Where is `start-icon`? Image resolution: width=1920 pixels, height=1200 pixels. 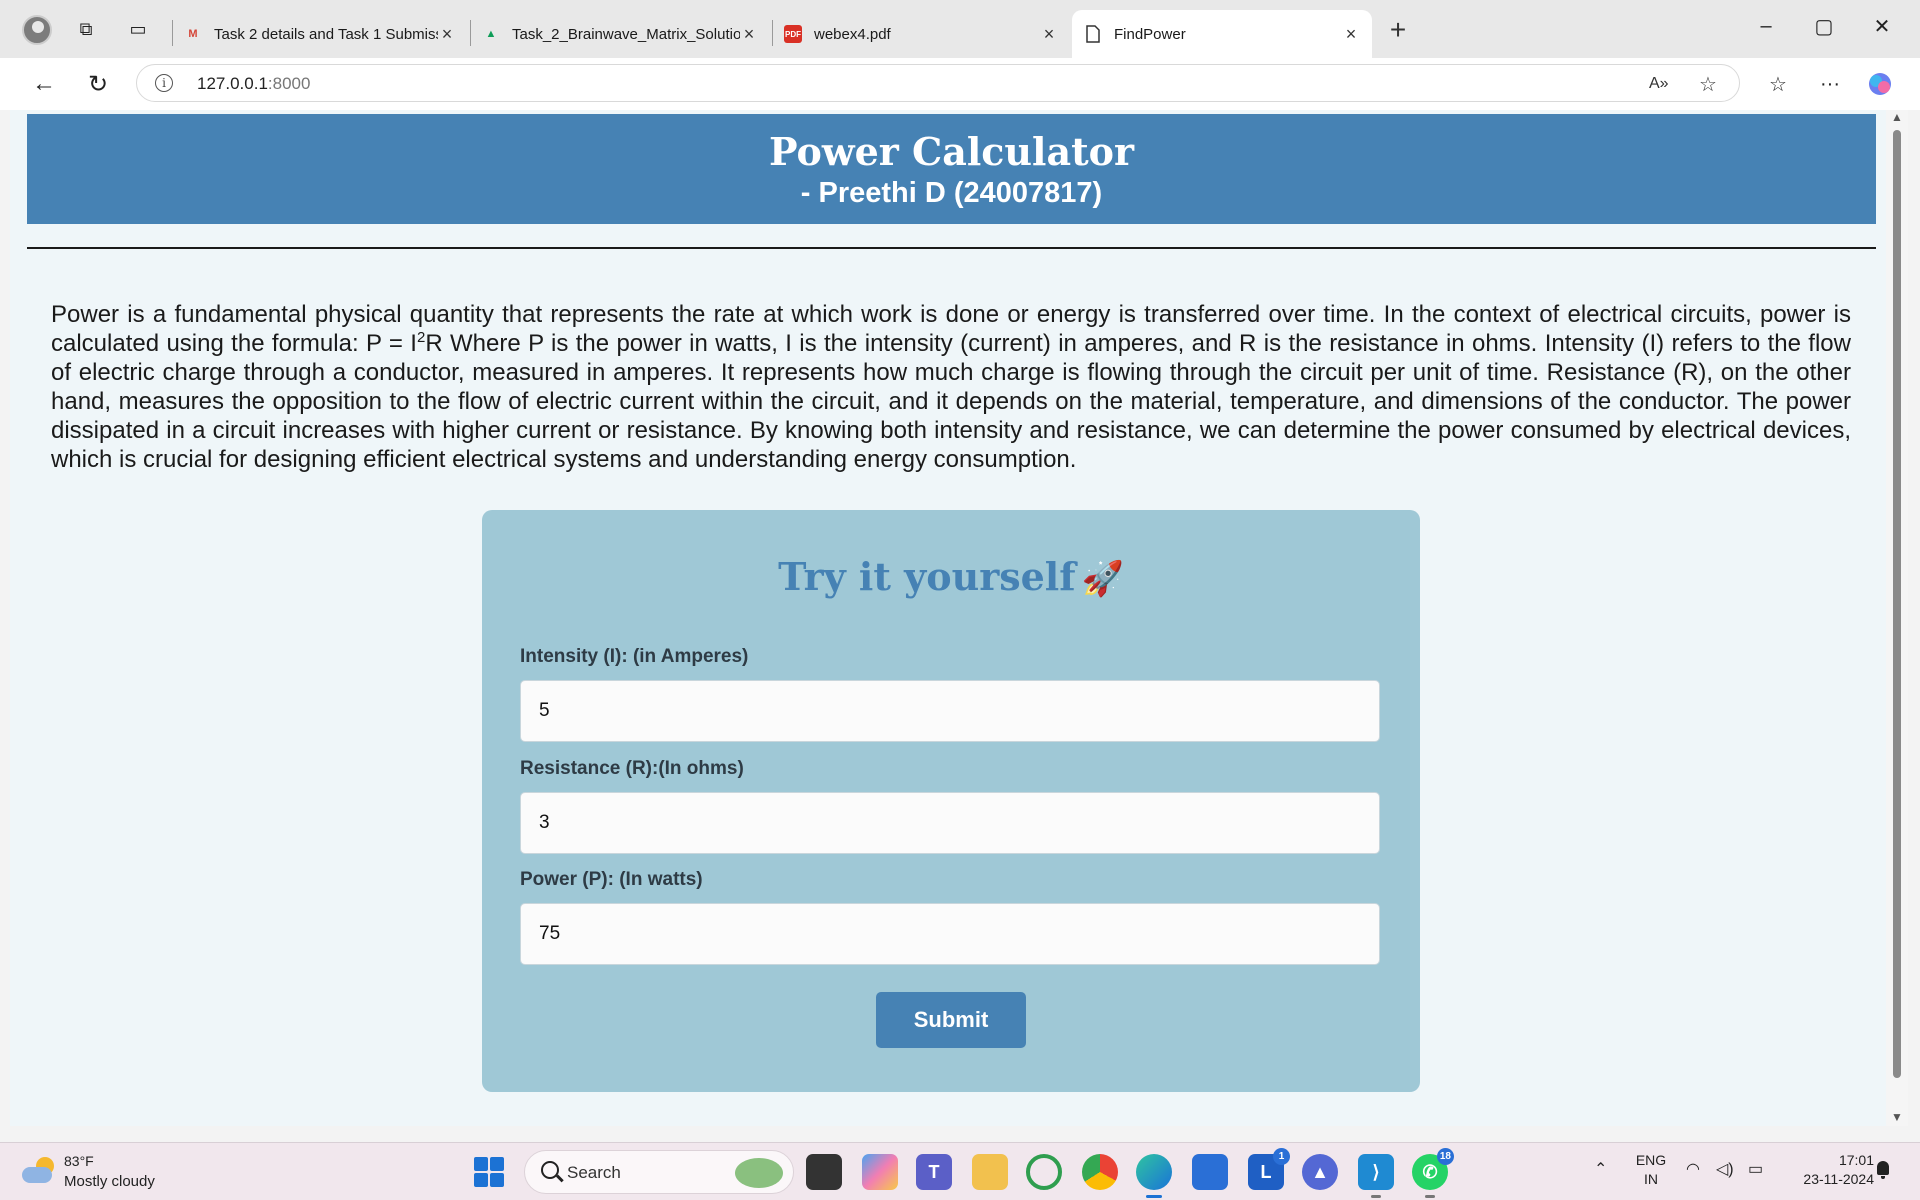
start-icon is located at coordinates (489, 1172).